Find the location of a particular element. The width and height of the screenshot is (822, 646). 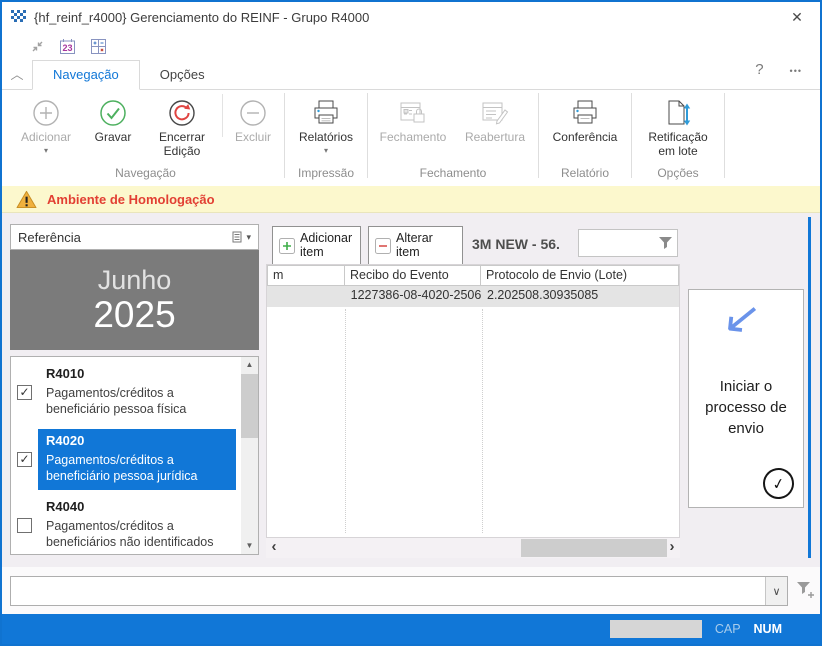

scroll-right-icon: › is located at coordinates (672, 548).